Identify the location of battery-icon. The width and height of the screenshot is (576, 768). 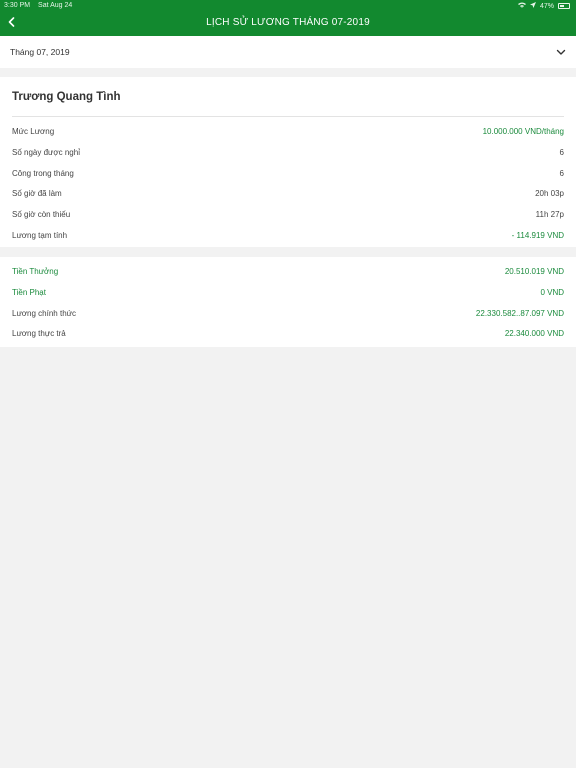
(564, 6).